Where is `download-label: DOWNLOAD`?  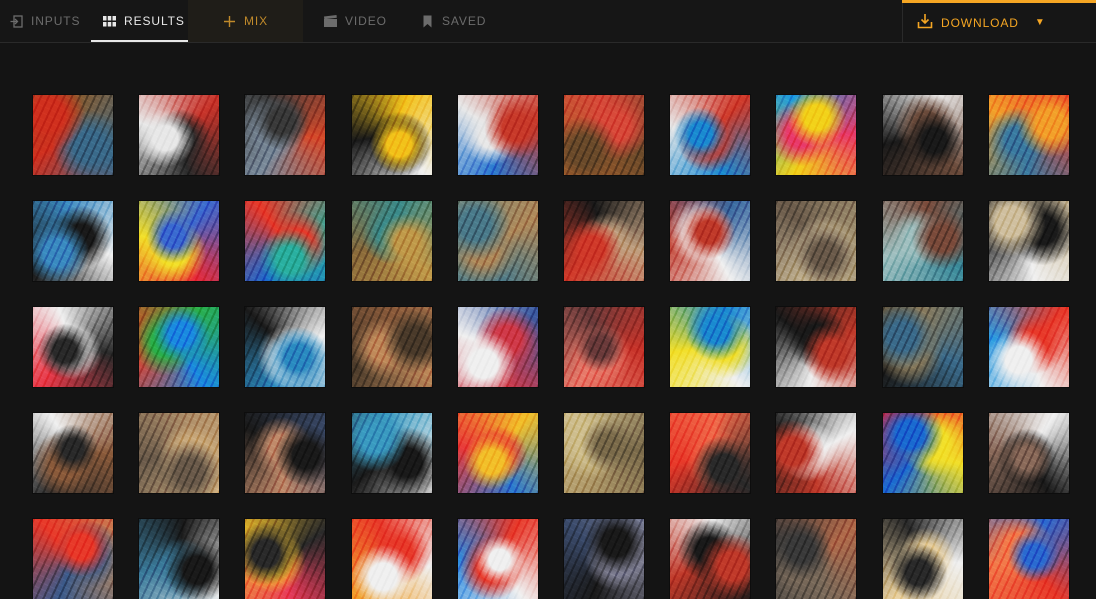 download-label: DOWNLOAD is located at coordinates (980, 22).